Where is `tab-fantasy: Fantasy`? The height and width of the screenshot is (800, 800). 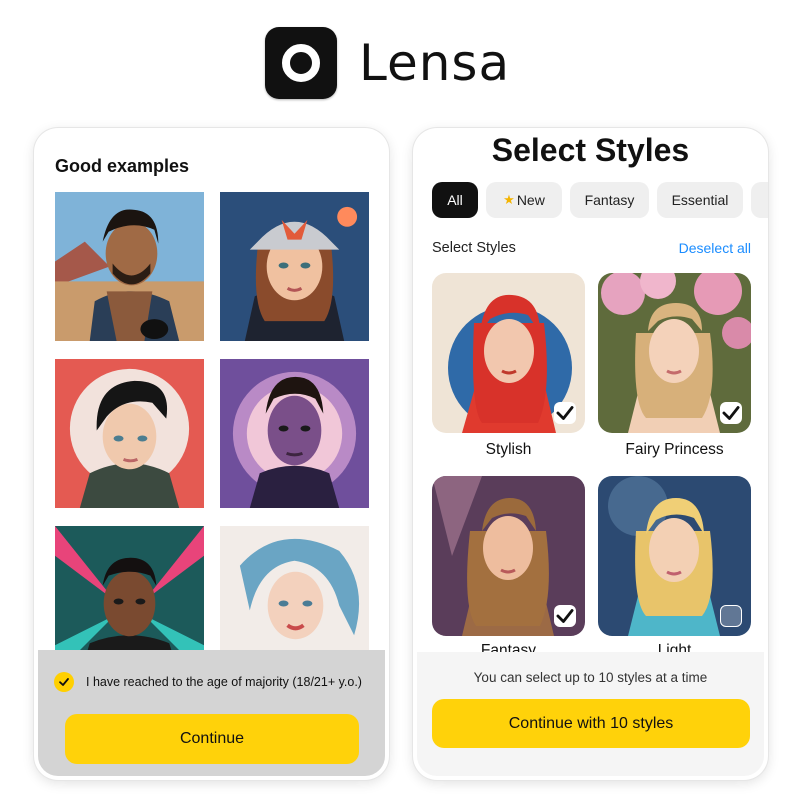
tab-fantasy: Fantasy is located at coordinates (609, 200).